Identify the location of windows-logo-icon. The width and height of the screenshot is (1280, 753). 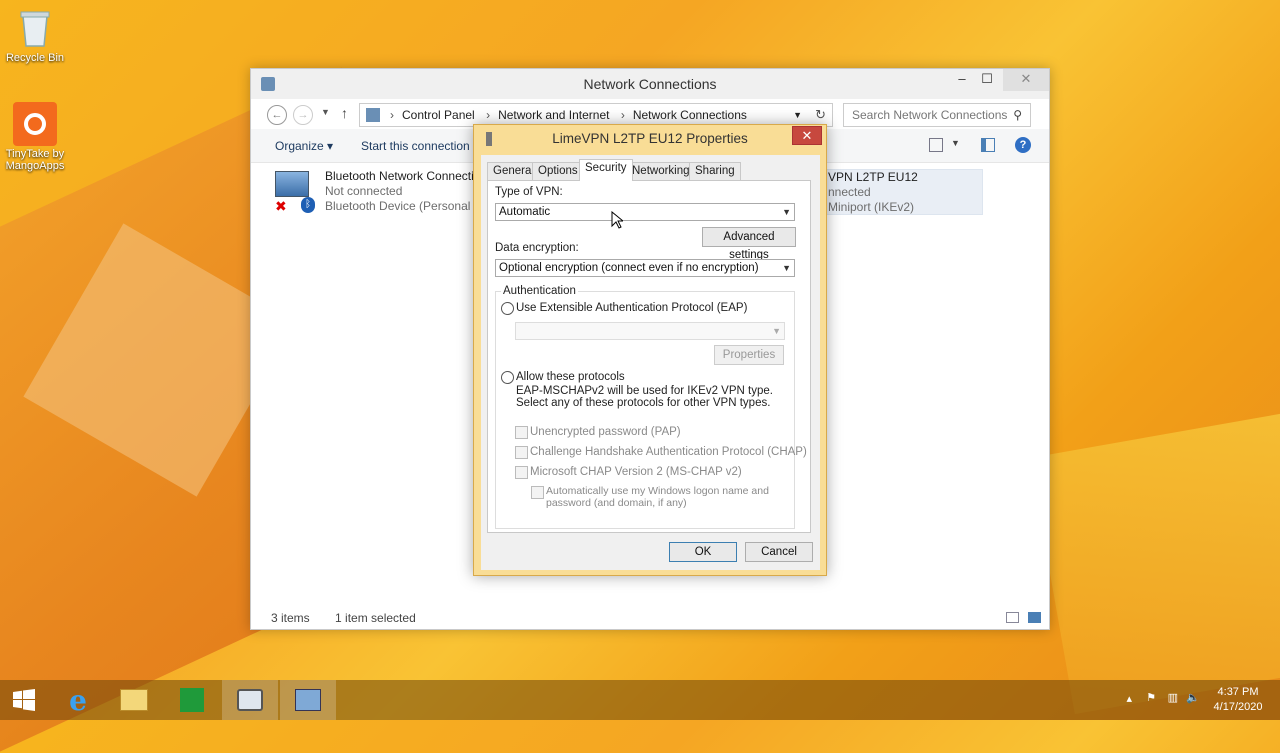
(24, 700).